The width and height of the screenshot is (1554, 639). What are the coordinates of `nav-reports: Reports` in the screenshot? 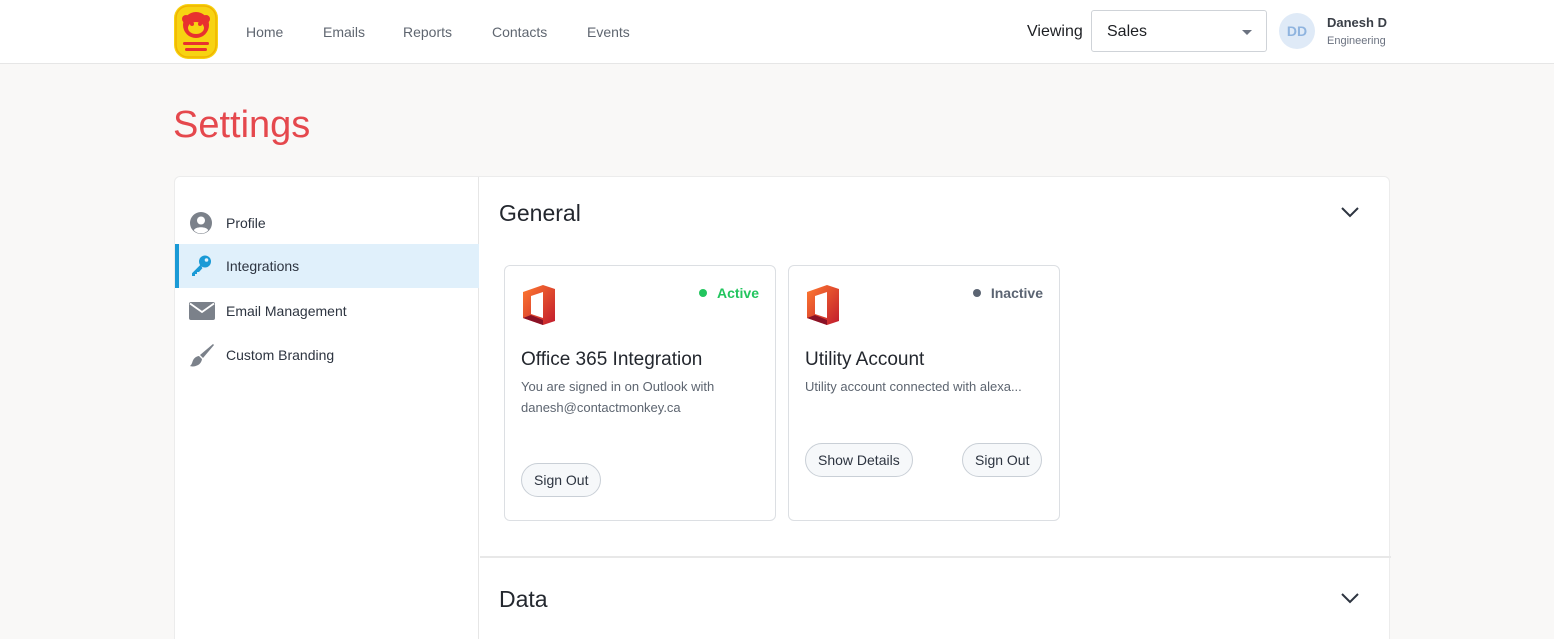 It's located at (427, 32).